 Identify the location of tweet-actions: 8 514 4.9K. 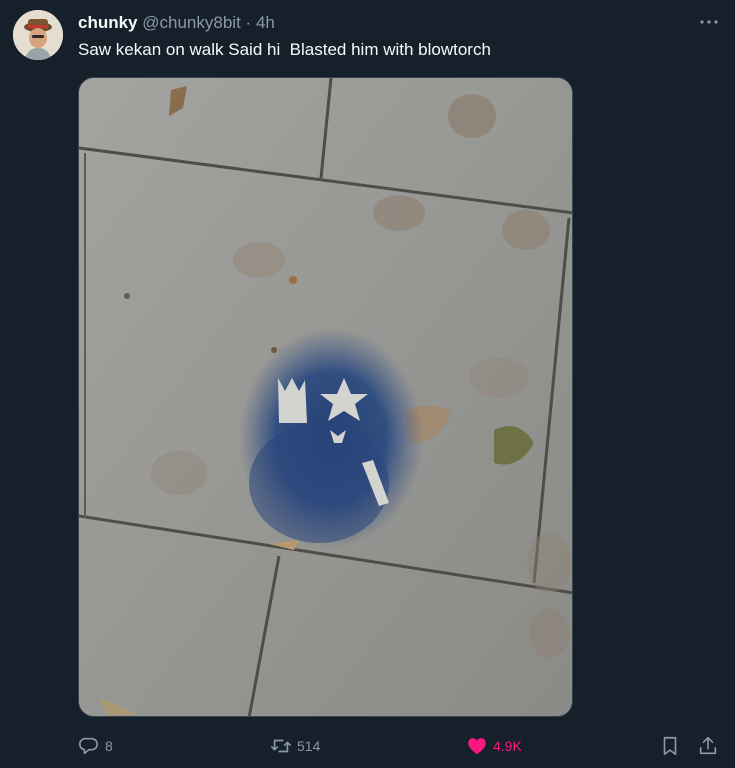
(367, 746).